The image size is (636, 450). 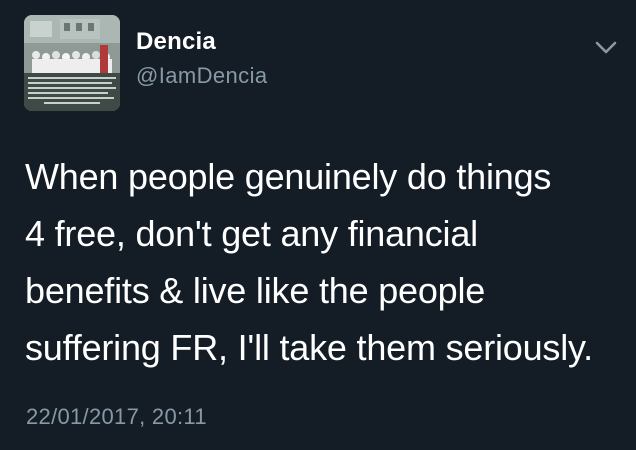 I want to click on display-name: Dencia, so click(x=202, y=42).